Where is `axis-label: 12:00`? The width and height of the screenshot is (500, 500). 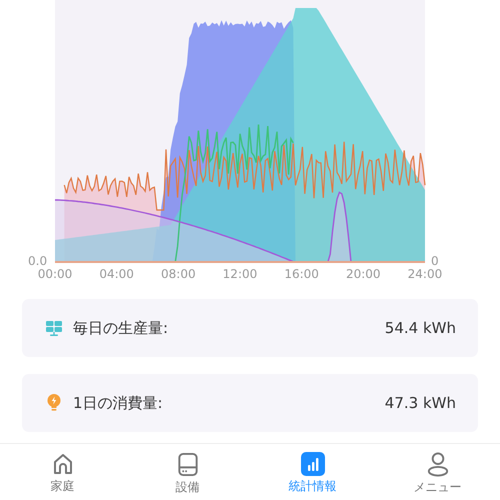 axis-label: 12:00 is located at coordinates (240, 274).